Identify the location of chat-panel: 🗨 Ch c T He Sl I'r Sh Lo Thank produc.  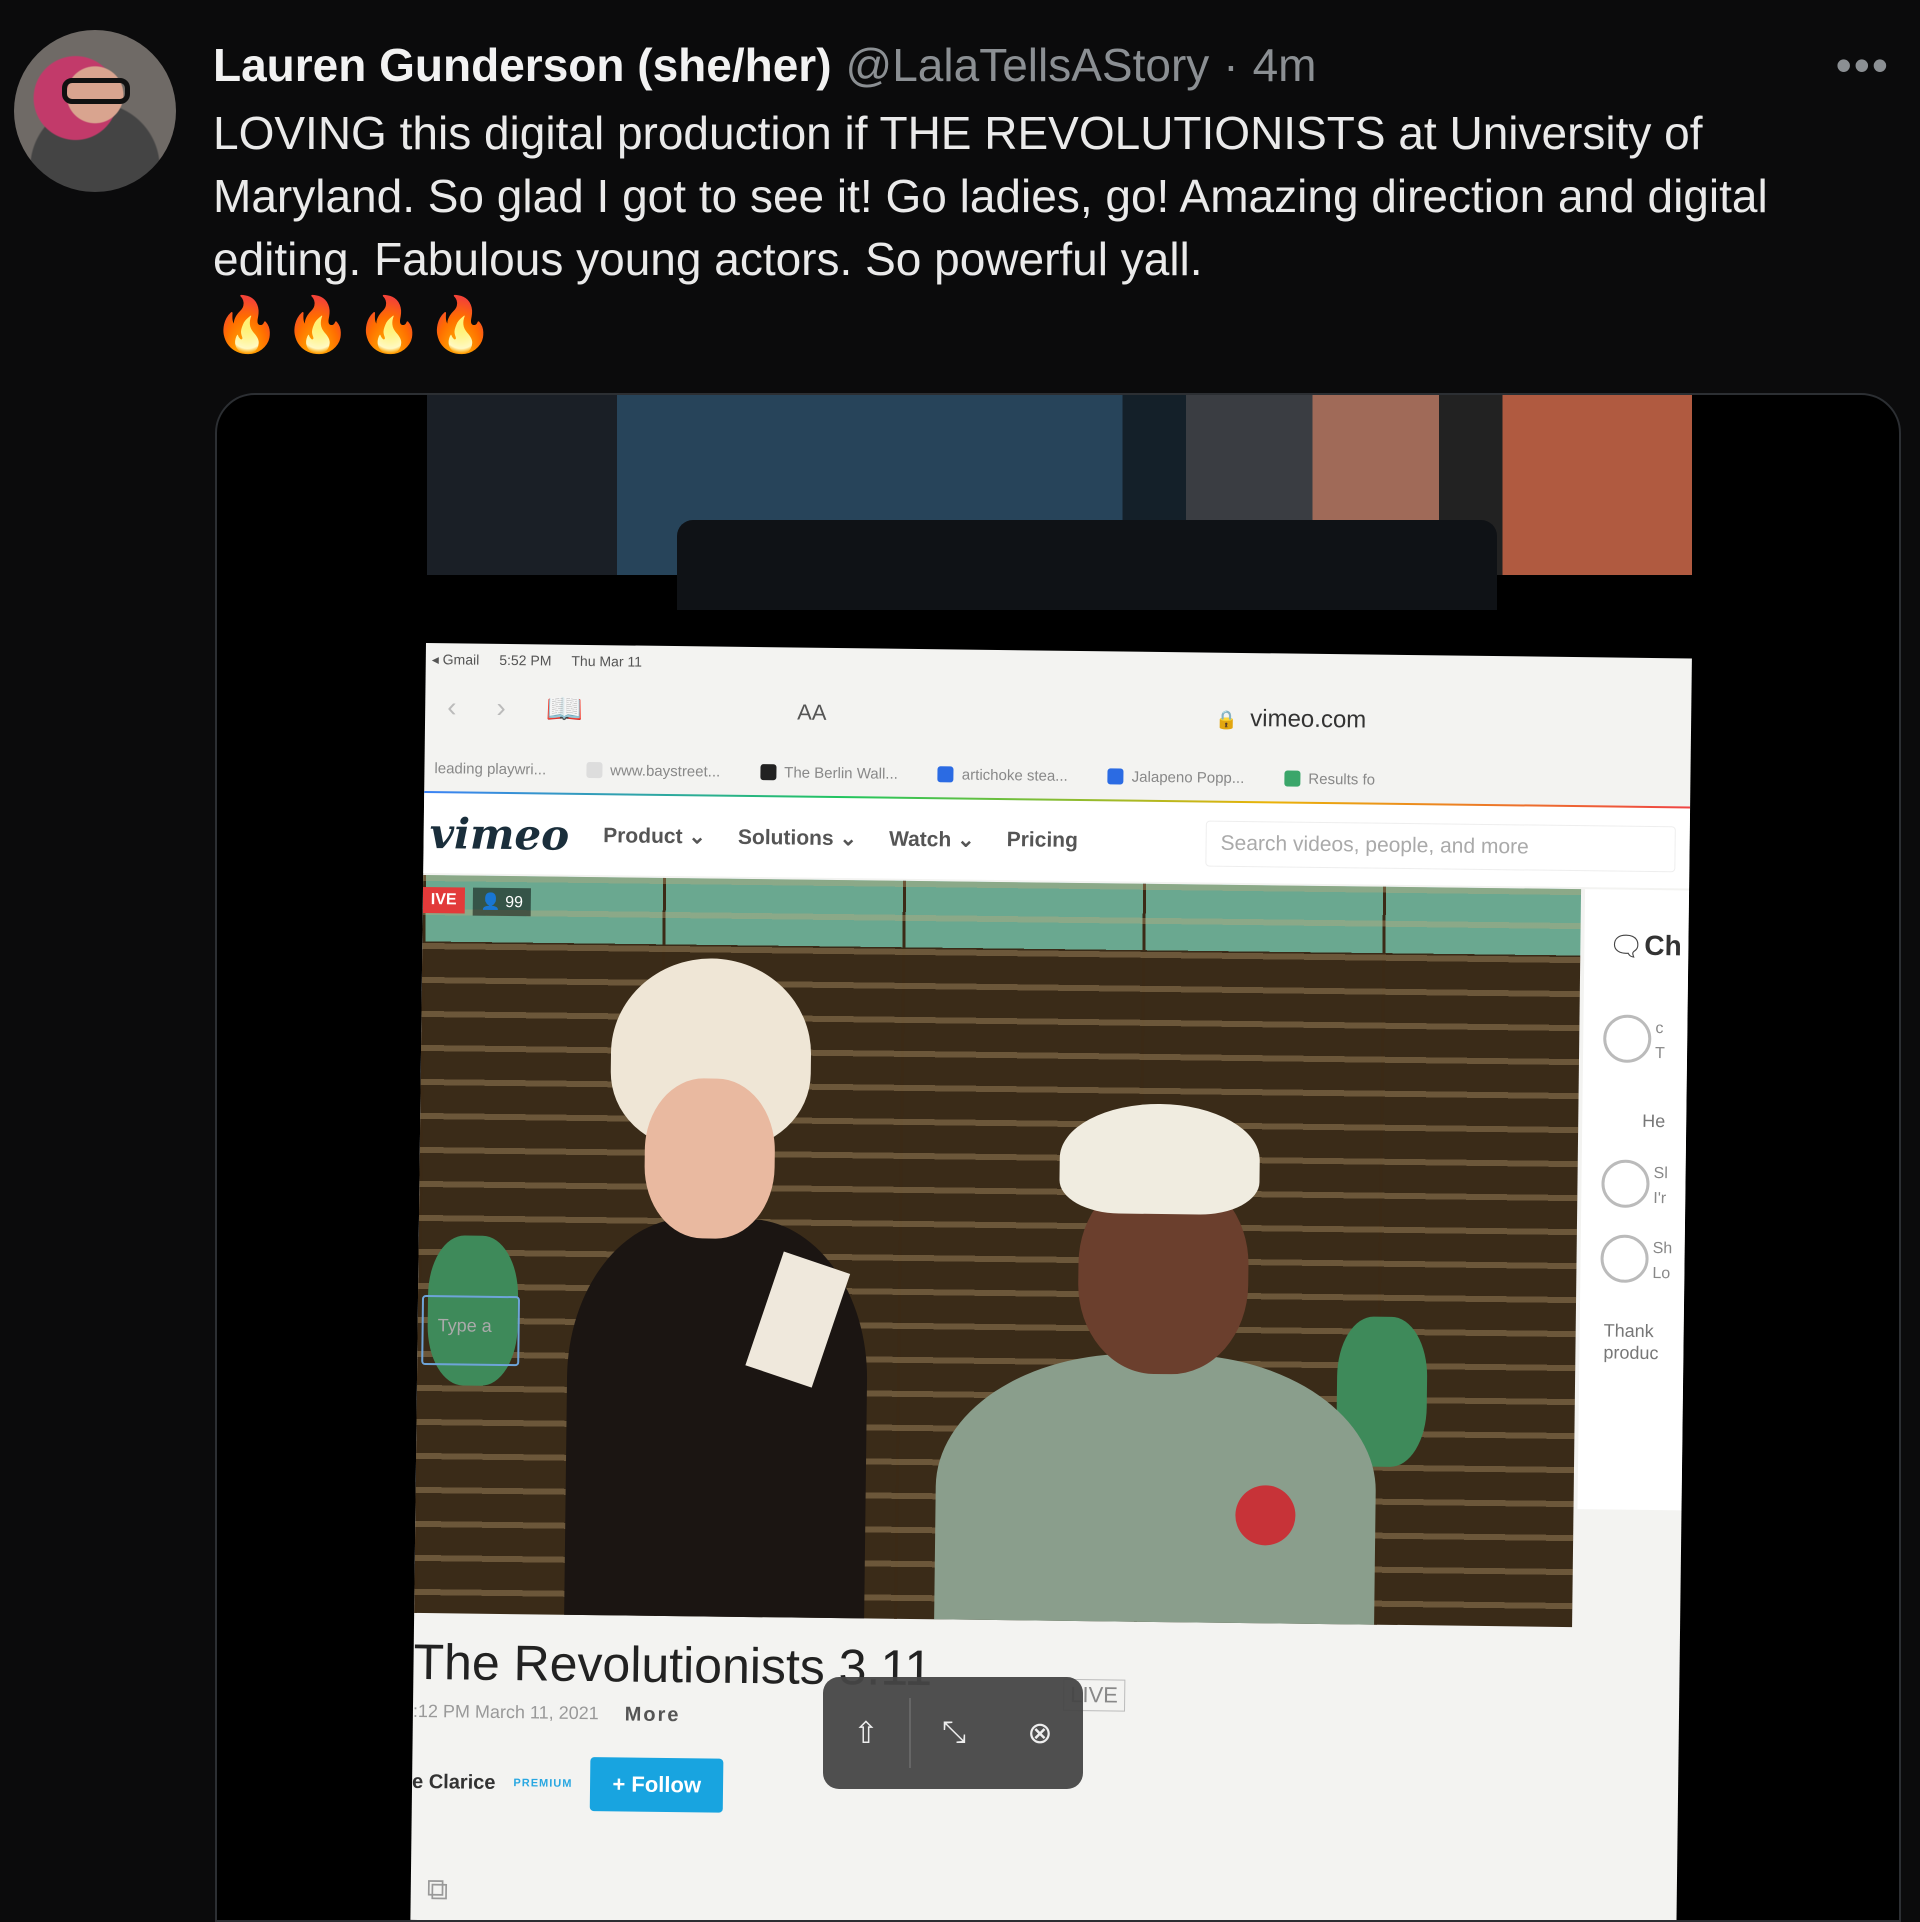
(1633, 1200).